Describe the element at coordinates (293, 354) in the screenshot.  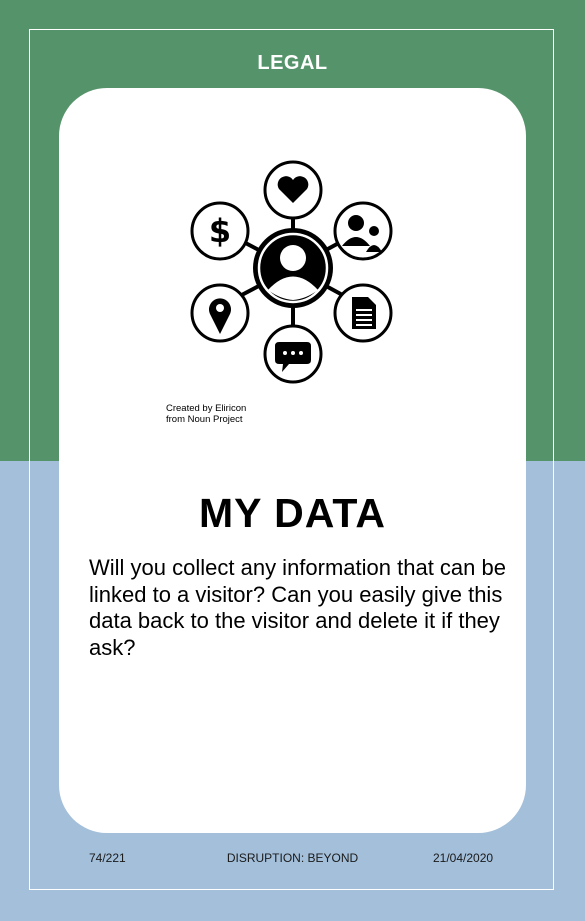
I see `chat-icon` at that location.